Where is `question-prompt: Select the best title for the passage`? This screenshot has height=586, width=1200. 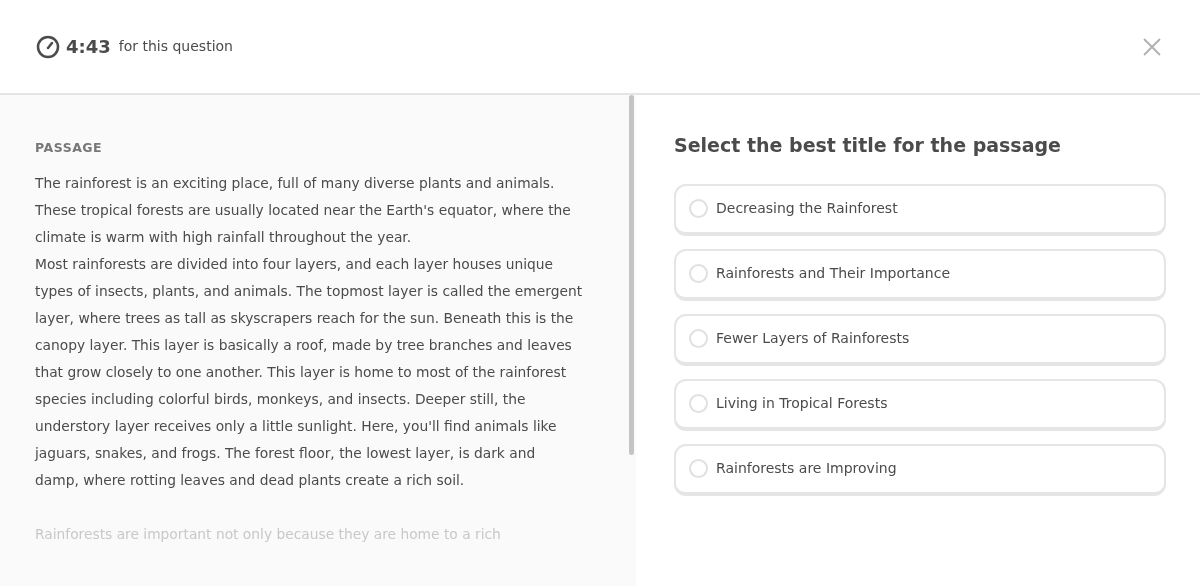 question-prompt: Select the best title for the passage is located at coordinates (868, 145).